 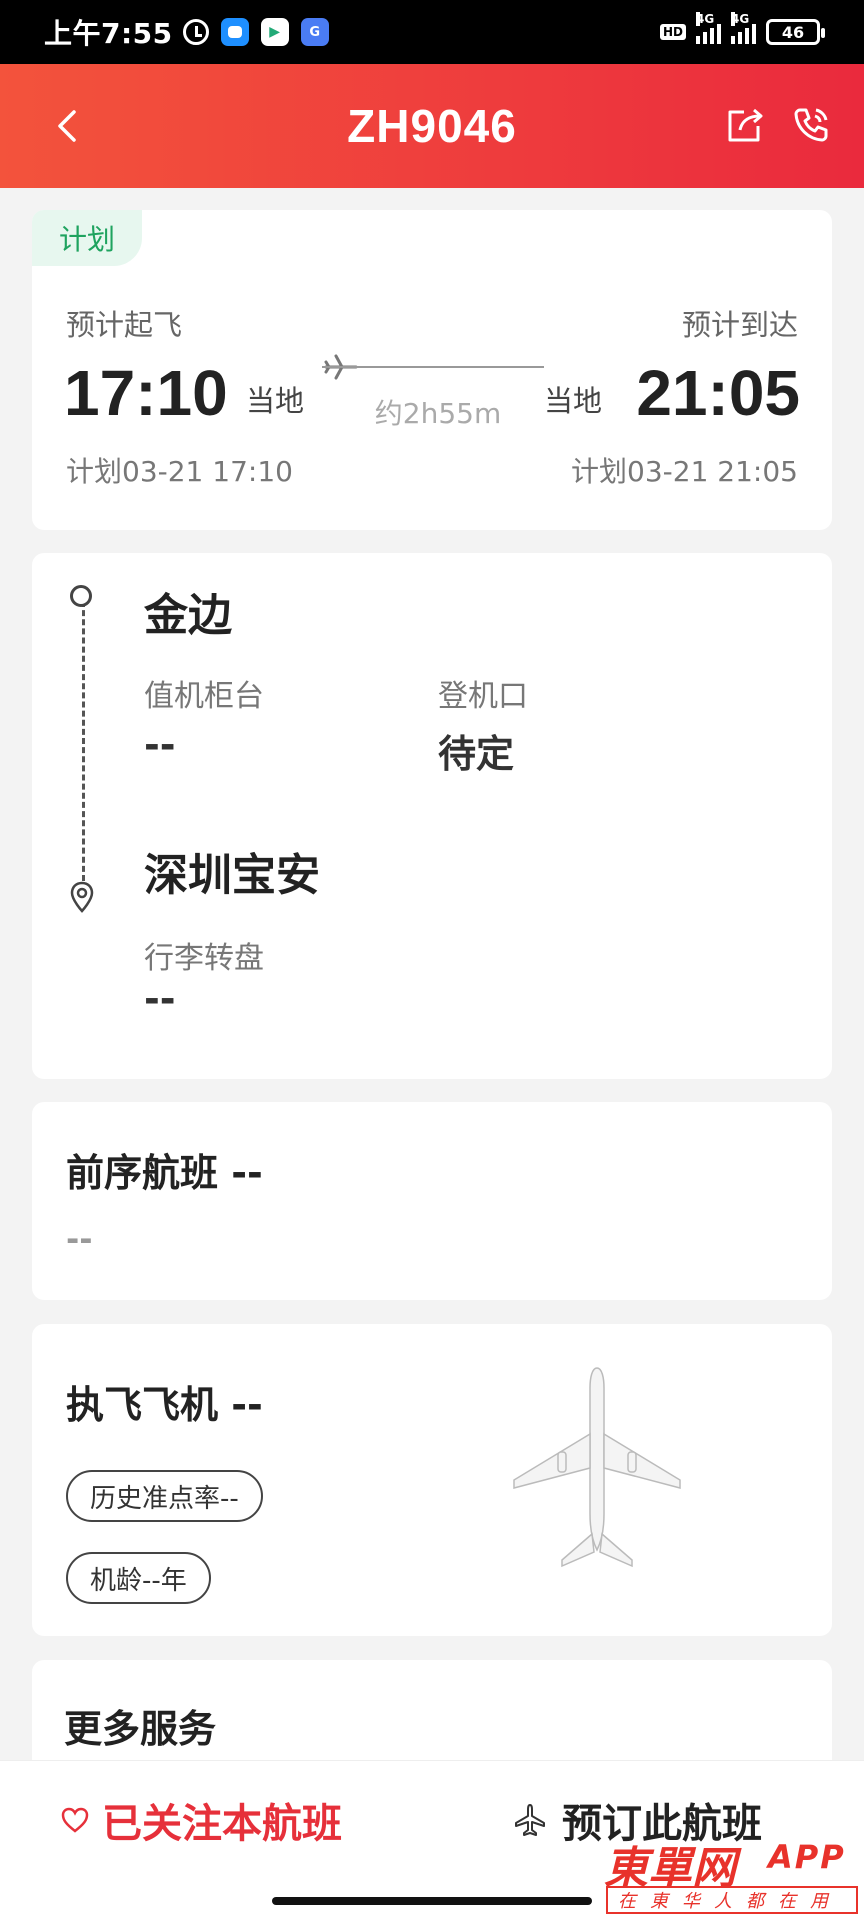 I want to click on flight-path-line, so click(x=433, y=367).